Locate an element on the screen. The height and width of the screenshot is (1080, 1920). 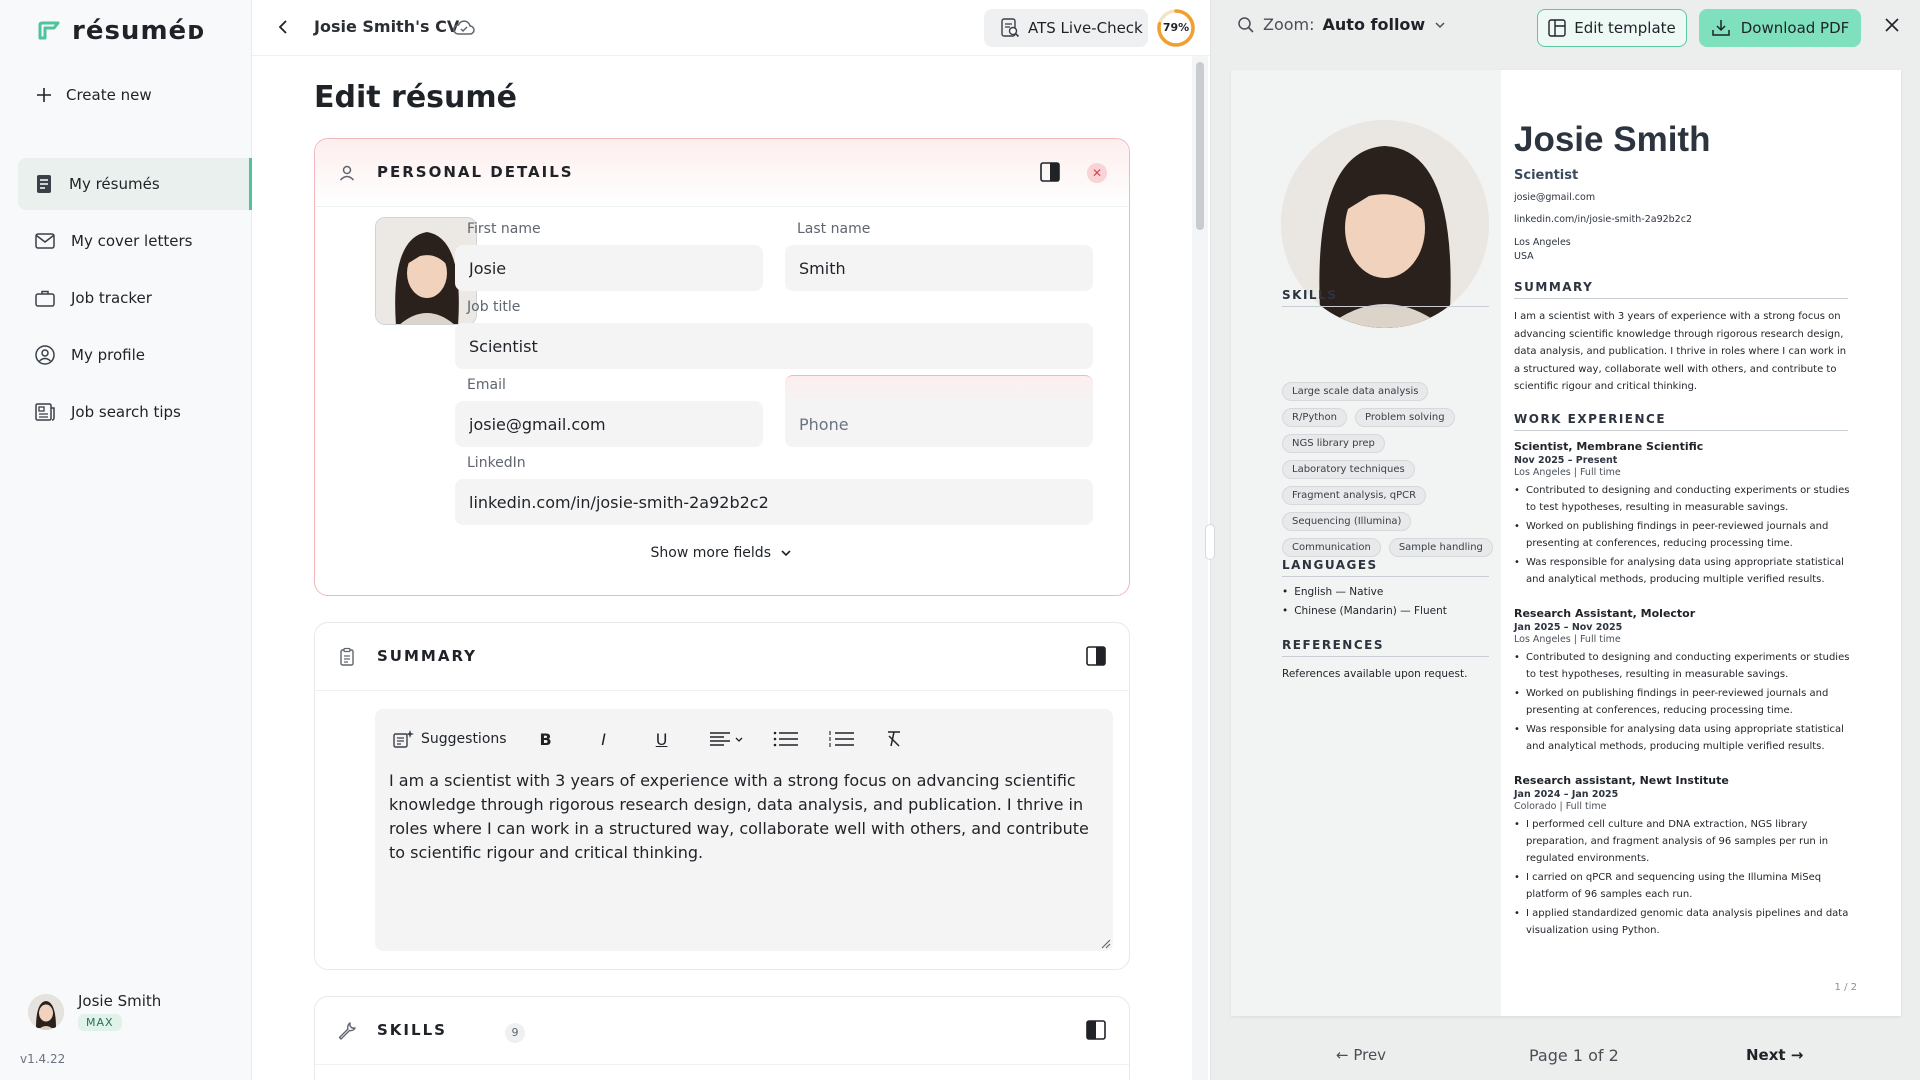
suggestions-button: Suggestions is located at coordinates (450, 739).